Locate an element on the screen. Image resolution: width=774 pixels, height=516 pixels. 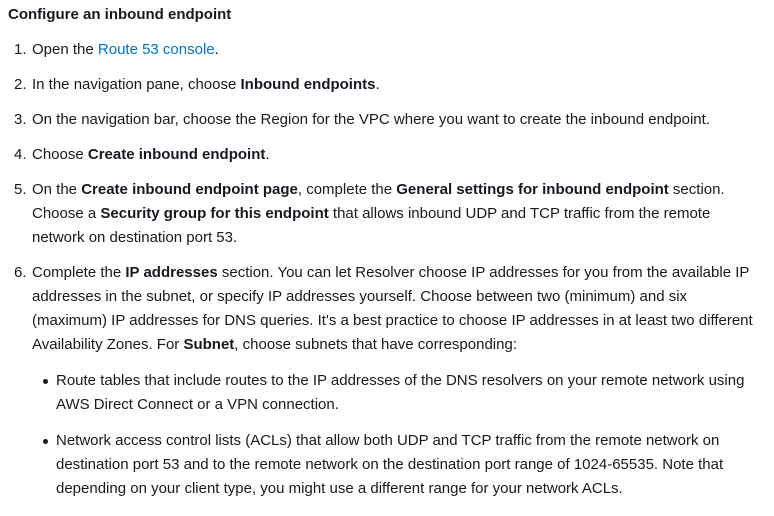
step-number: 2. is located at coordinates (20, 84).